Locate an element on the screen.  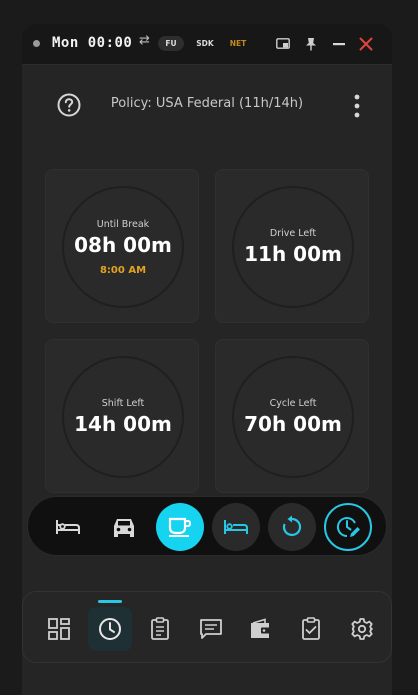
edit-time-icon is located at coordinates (348, 527).